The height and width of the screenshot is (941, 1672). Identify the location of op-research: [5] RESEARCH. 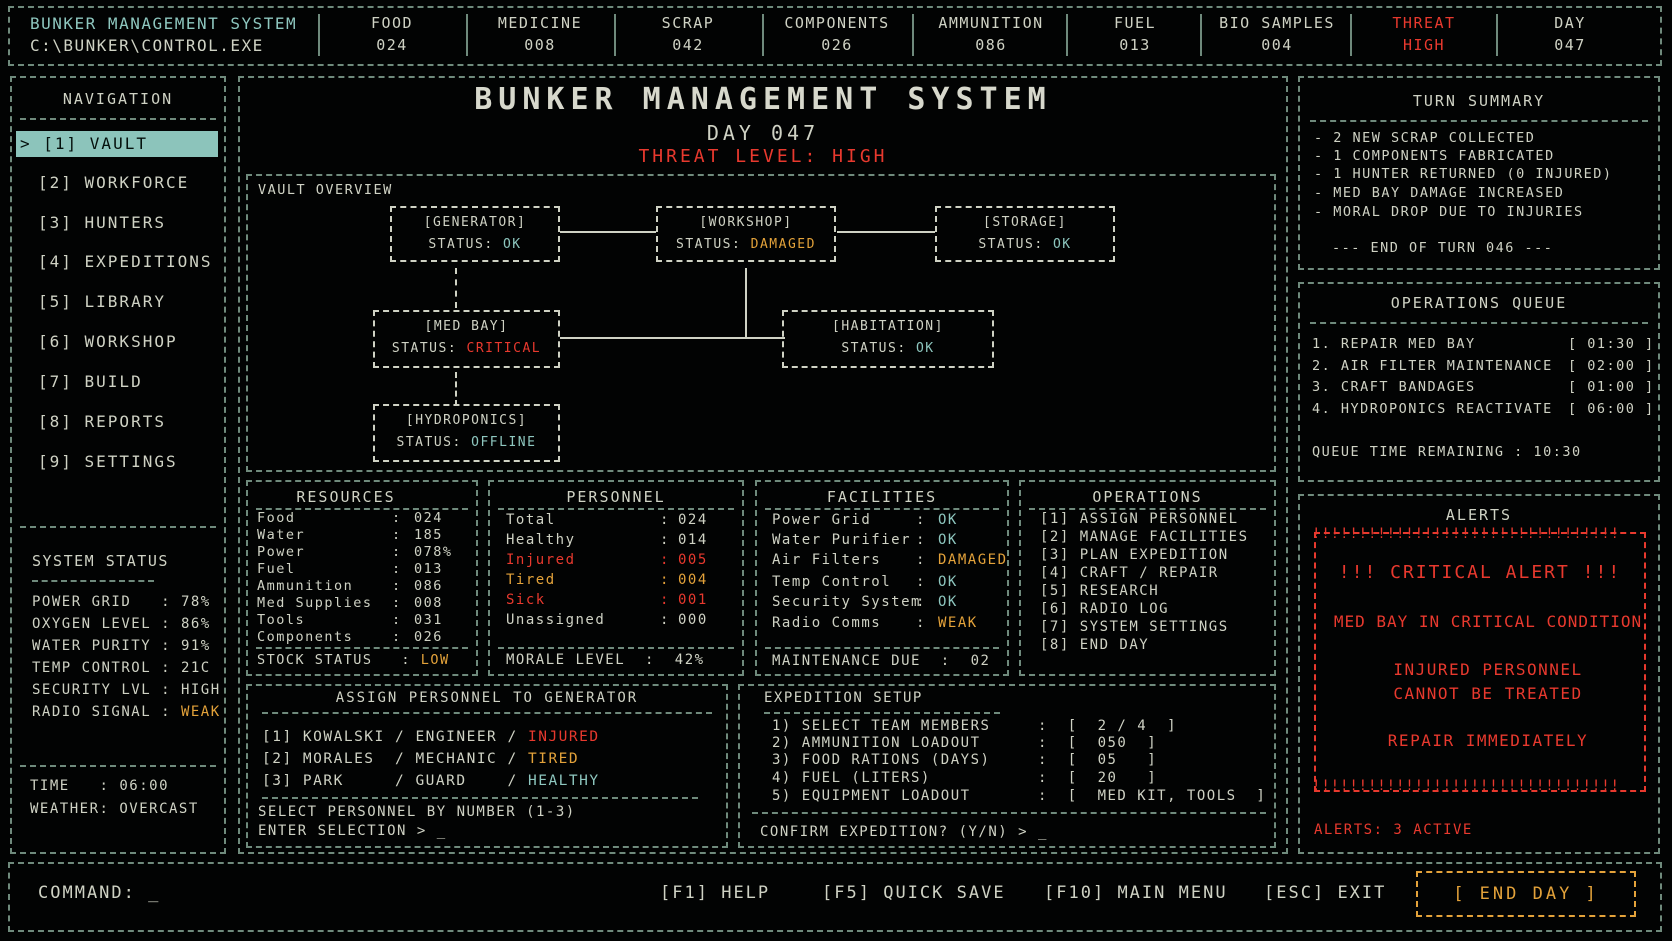
(1099, 591).